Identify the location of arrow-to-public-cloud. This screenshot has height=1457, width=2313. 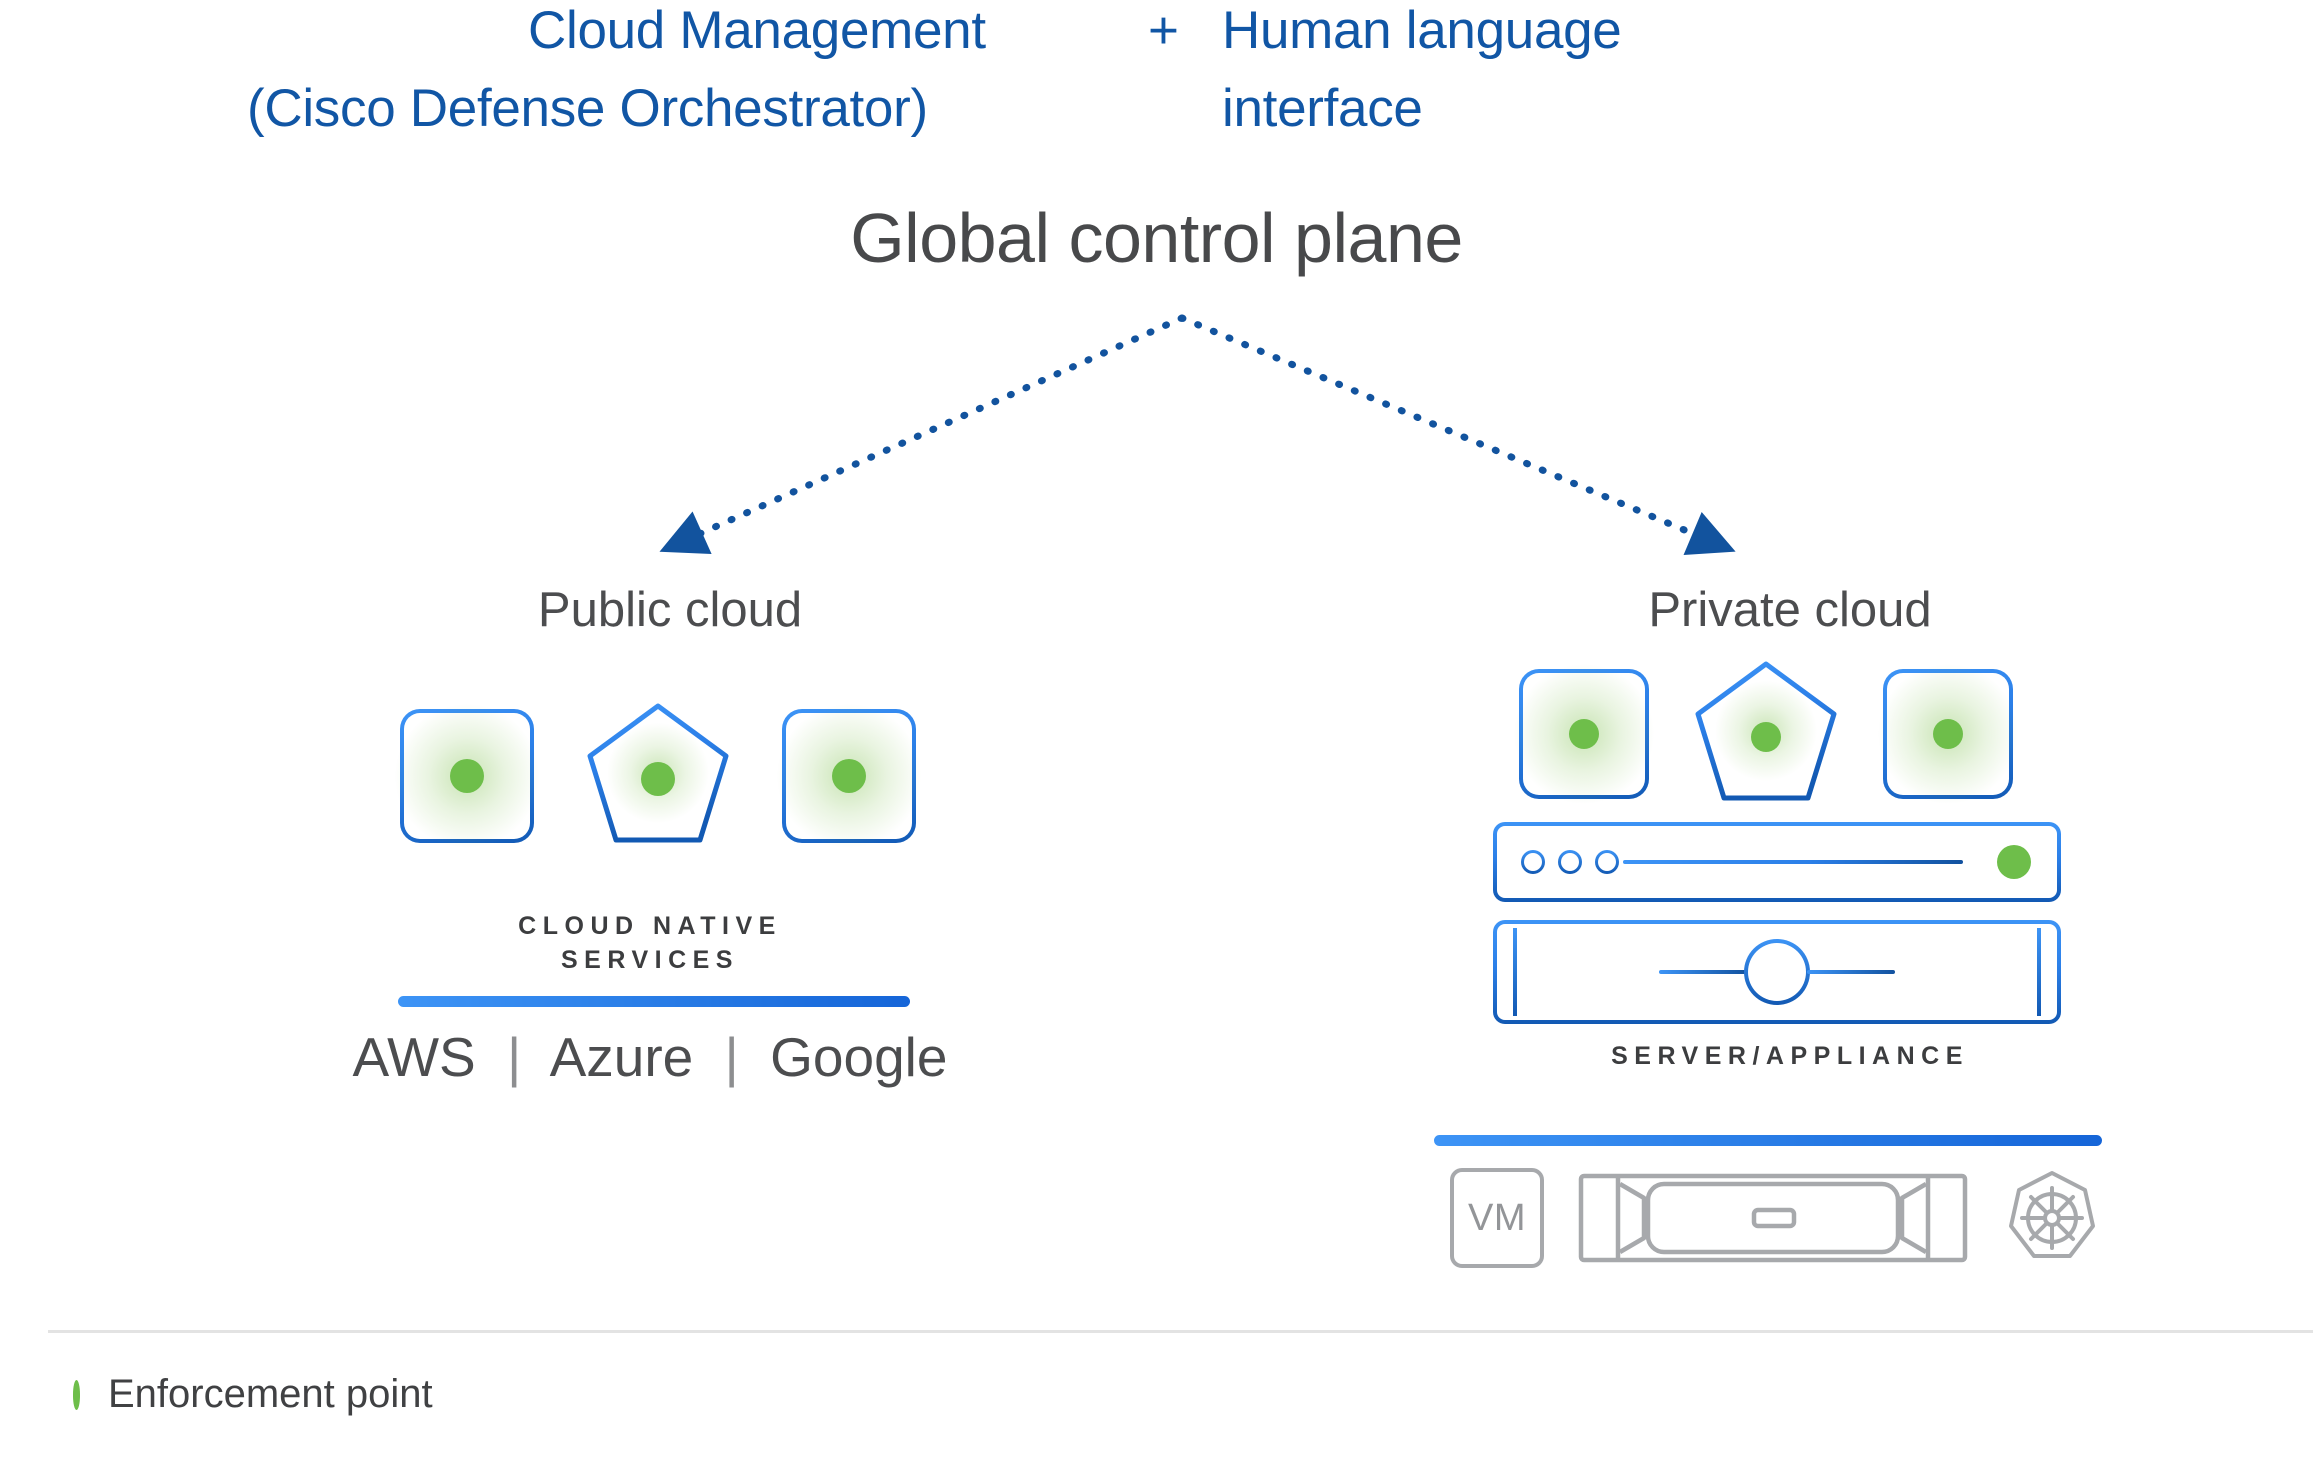
(922, 434).